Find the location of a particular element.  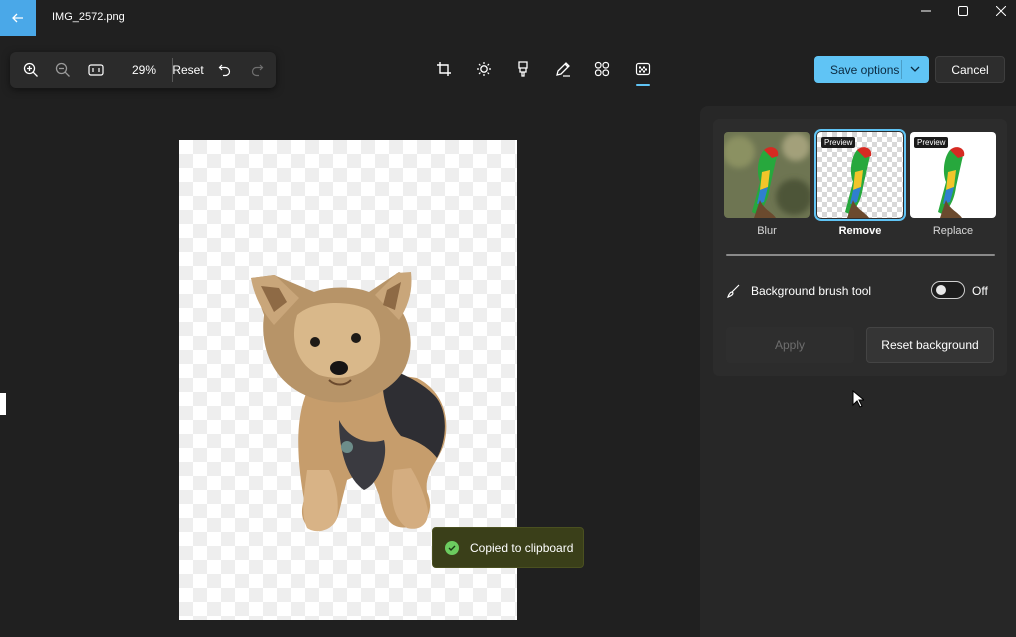

zoom-level: 29% is located at coordinates (144, 70).